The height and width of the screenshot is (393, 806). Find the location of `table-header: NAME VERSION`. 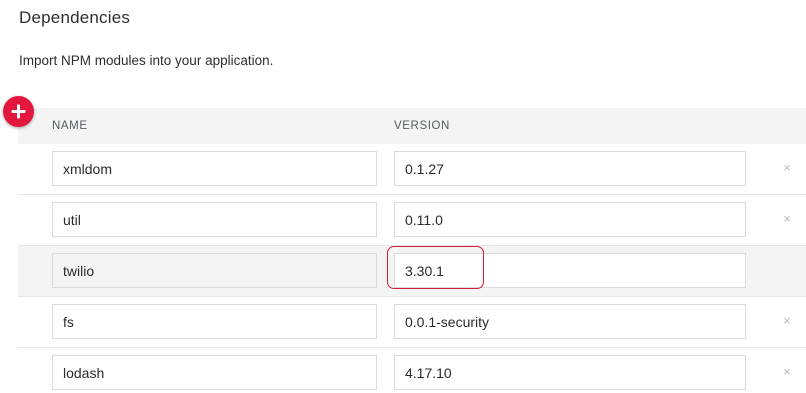

table-header: NAME VERSION is located at coordinates (412, 126).